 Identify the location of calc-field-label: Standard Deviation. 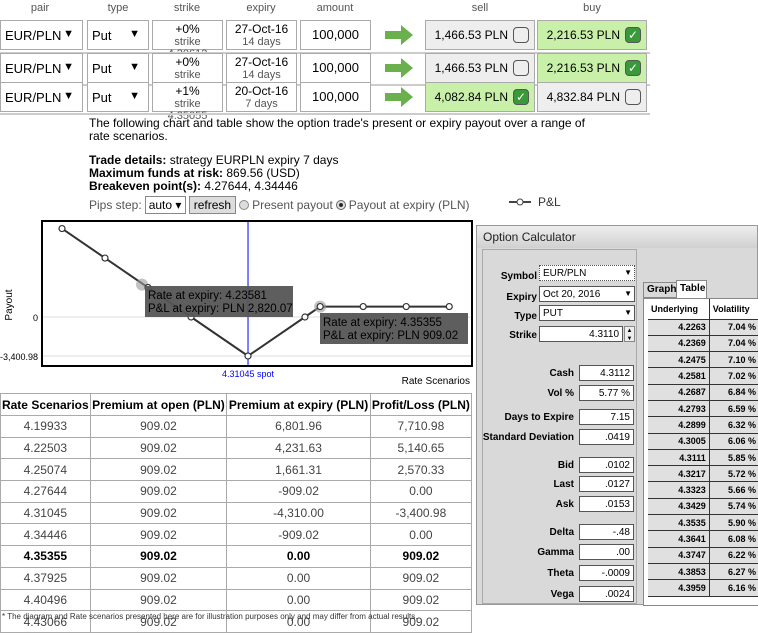
(528, 437).